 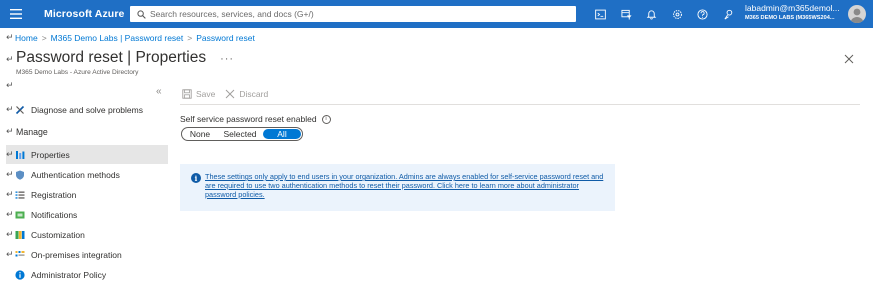 I want to click on sidebar-item-label: Customization, so click(x=58, y=234).